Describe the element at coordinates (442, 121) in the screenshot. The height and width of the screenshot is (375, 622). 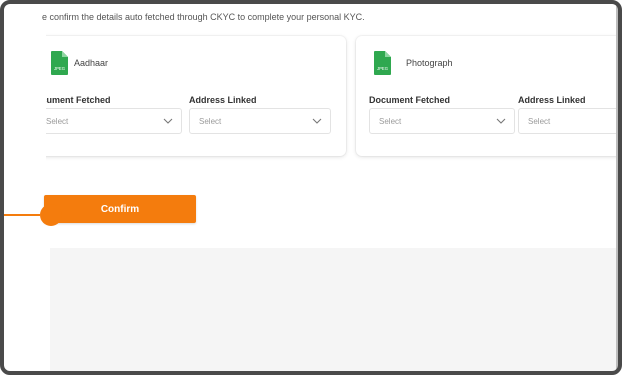
I see `photograph-document-fetched-select: Select` at that location.